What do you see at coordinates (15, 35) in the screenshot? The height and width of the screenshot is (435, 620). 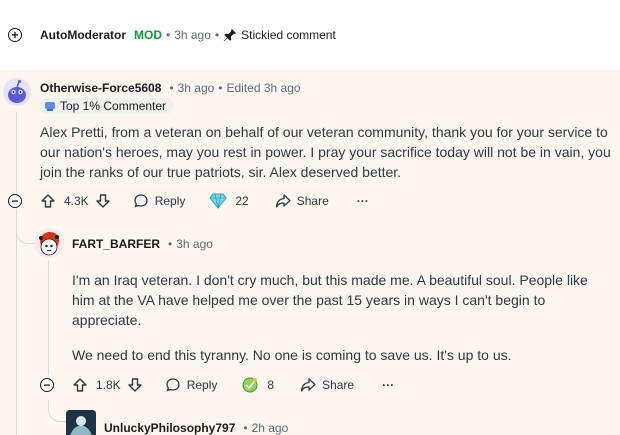 I see `plus-circle-icon: +` at bounding box center [15, 35].